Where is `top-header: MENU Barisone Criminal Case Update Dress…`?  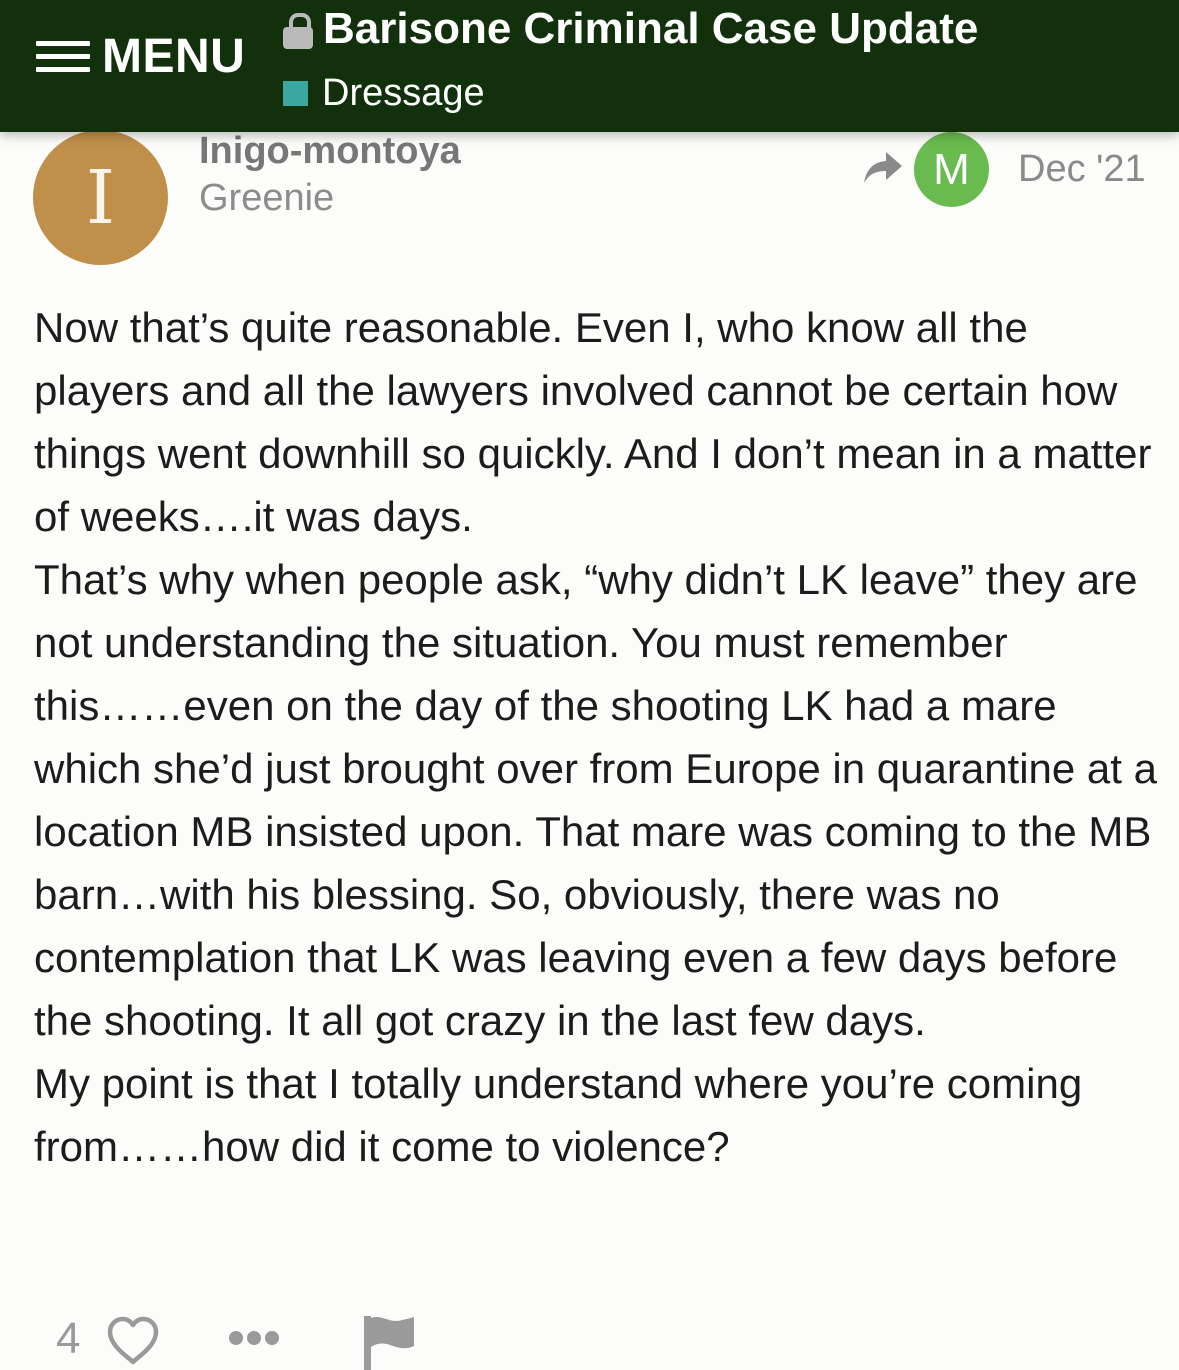 top-header: MENU Barisone Criminal Case Update Dress… is located at coordinates (589, 66).